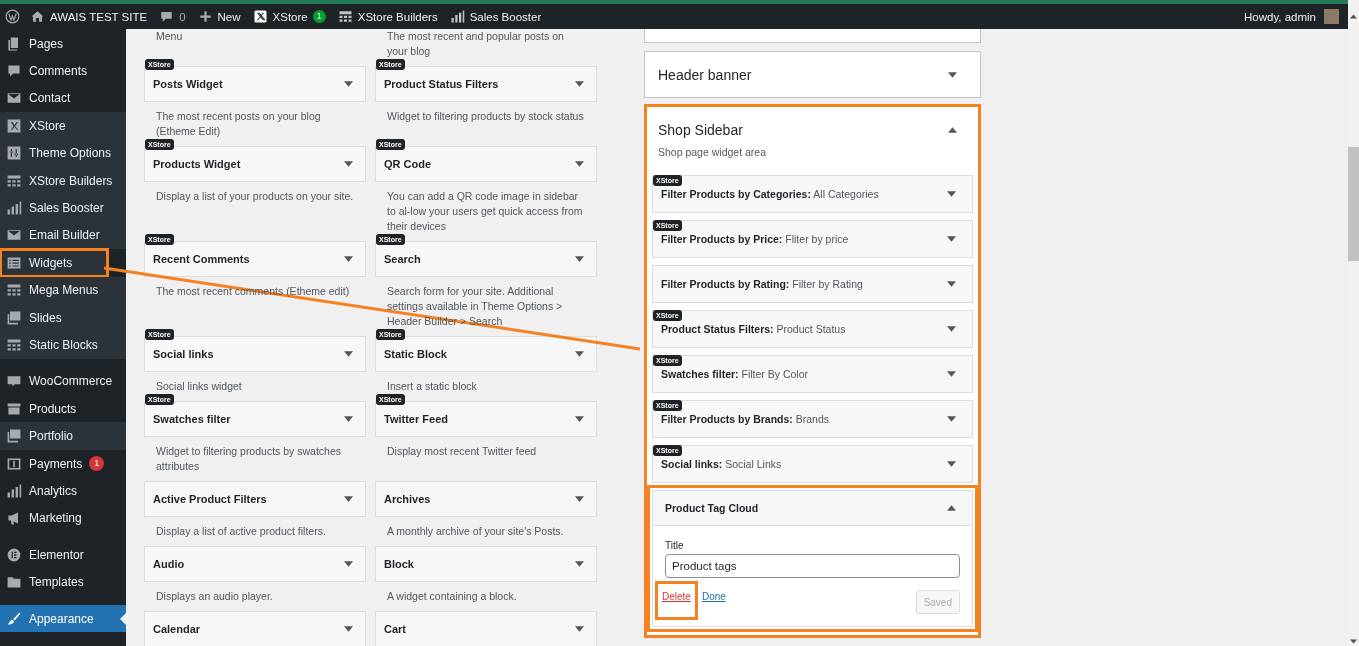 This screenshot has height=646, width=1359. Describe the element at coordinates (63, 463) in the screenshot. I see `menu-item: Payments 1` at that location.